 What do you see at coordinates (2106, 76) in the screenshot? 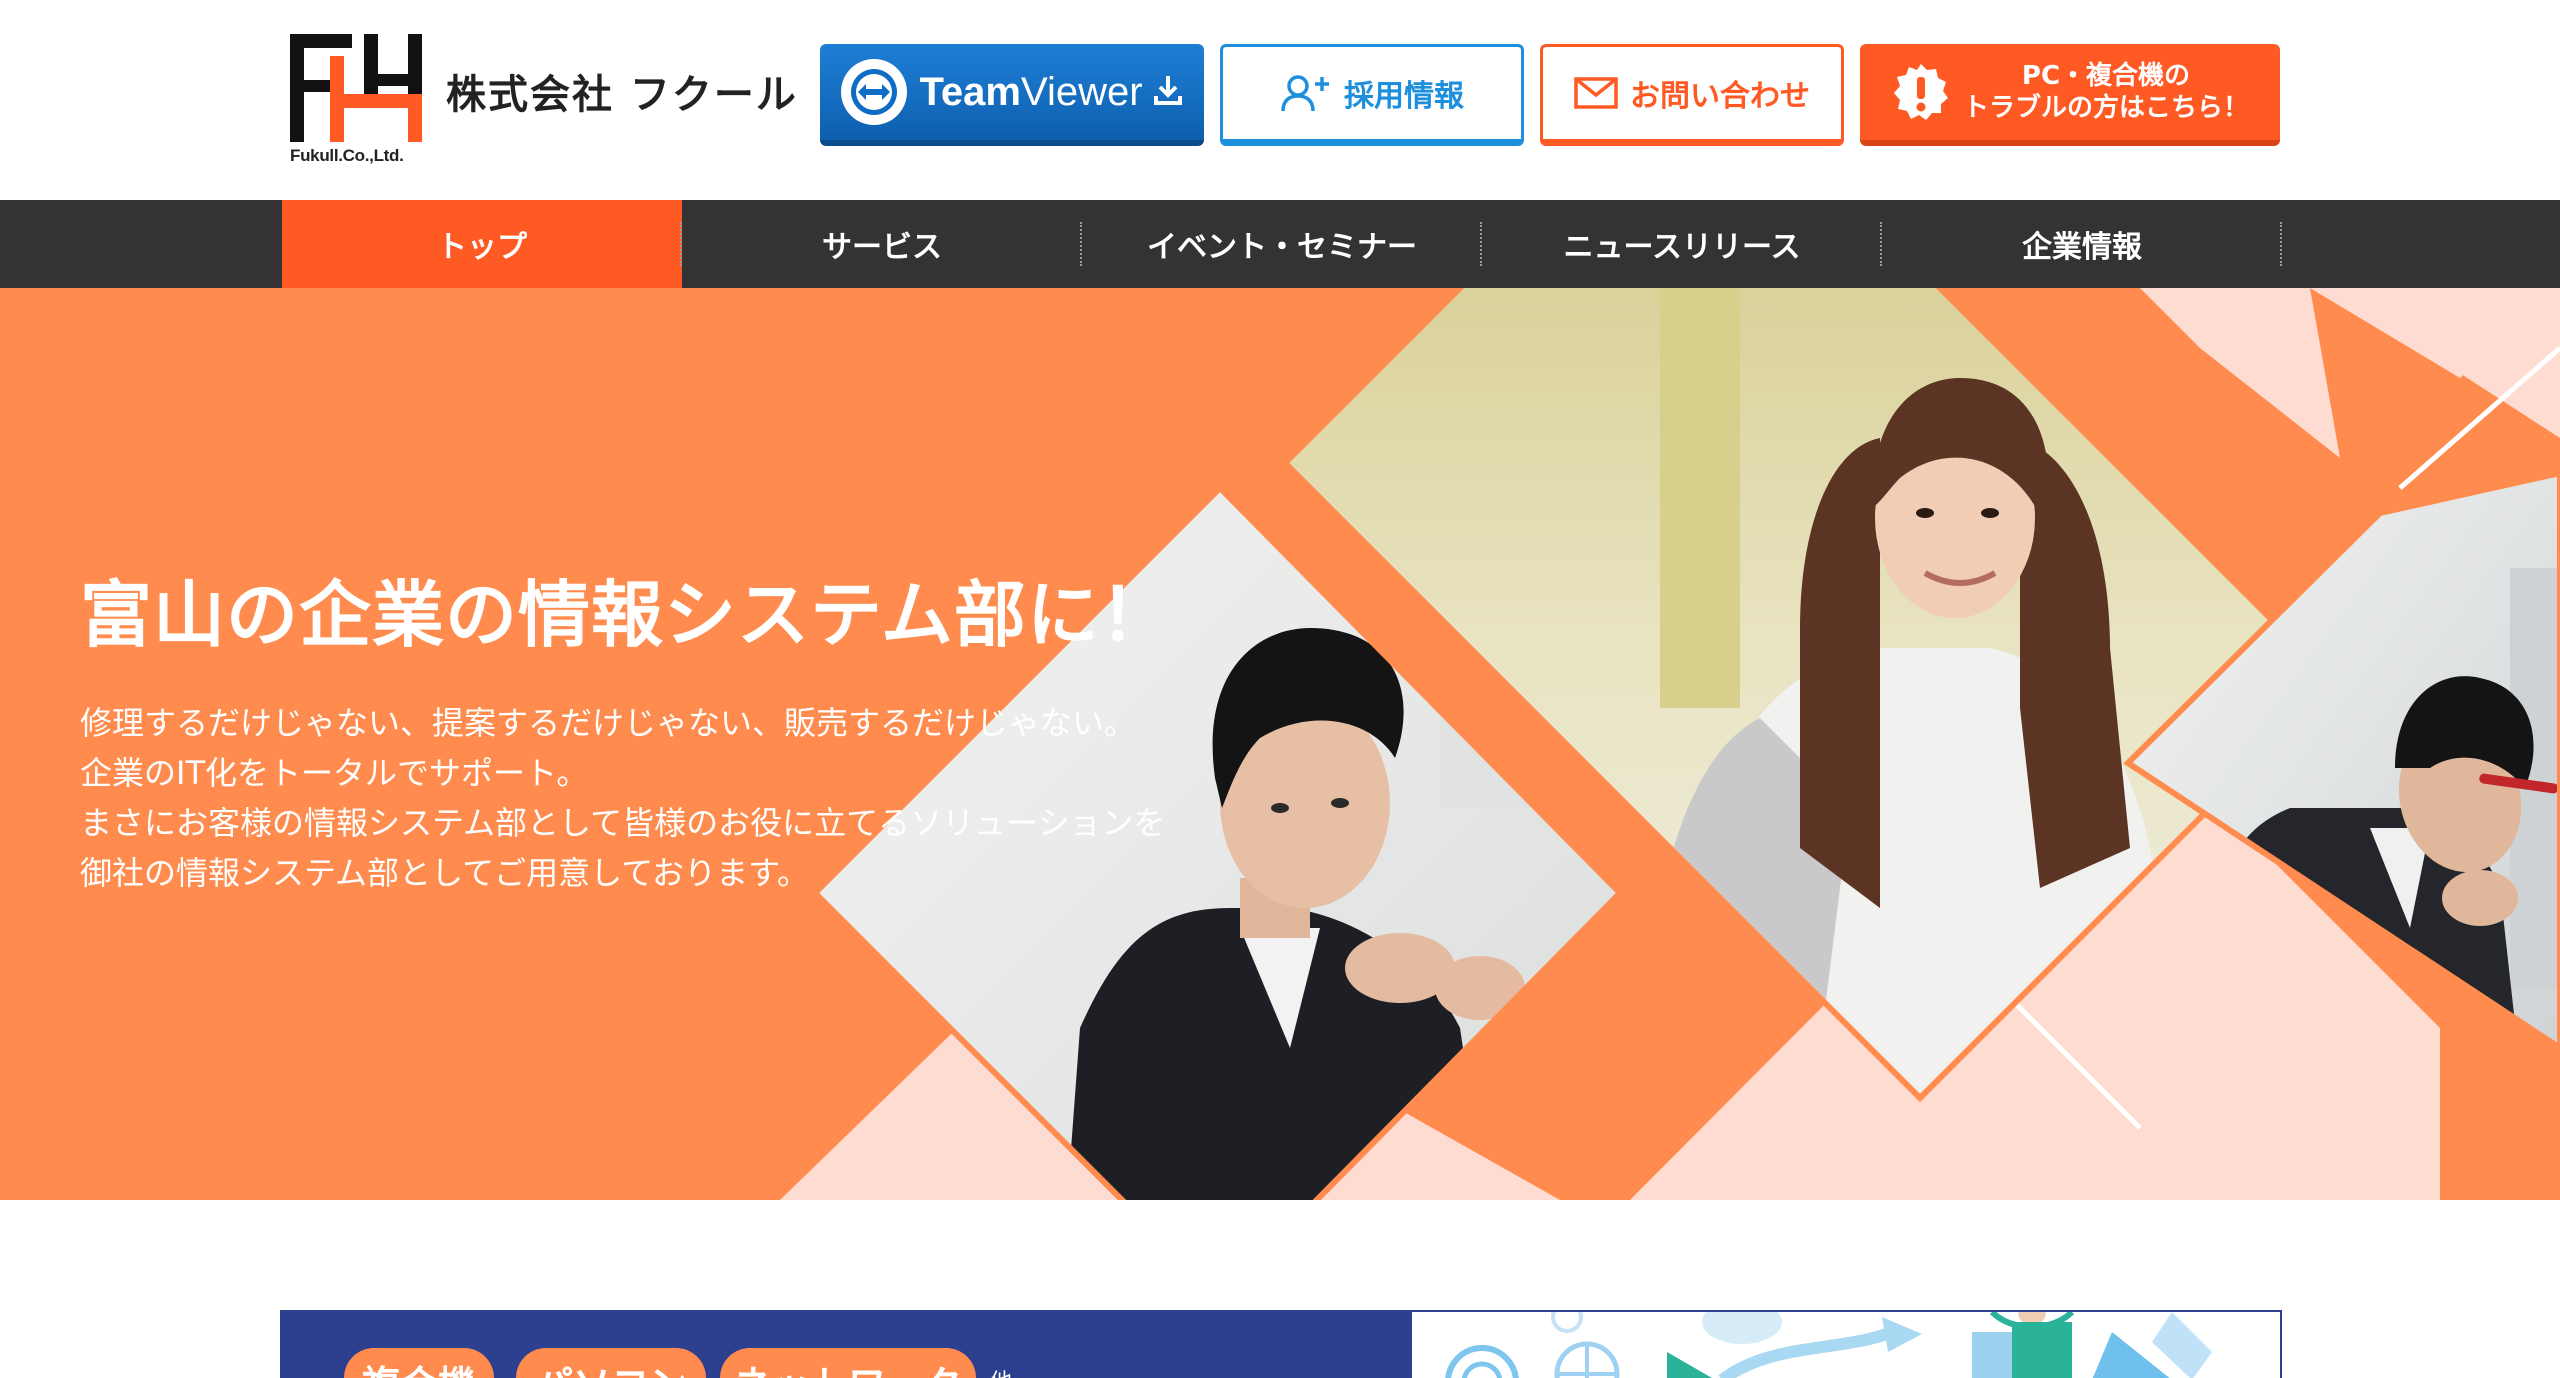
I see `trouble-label-line1: PC・複合機の` at bounding box center [2106, 76].